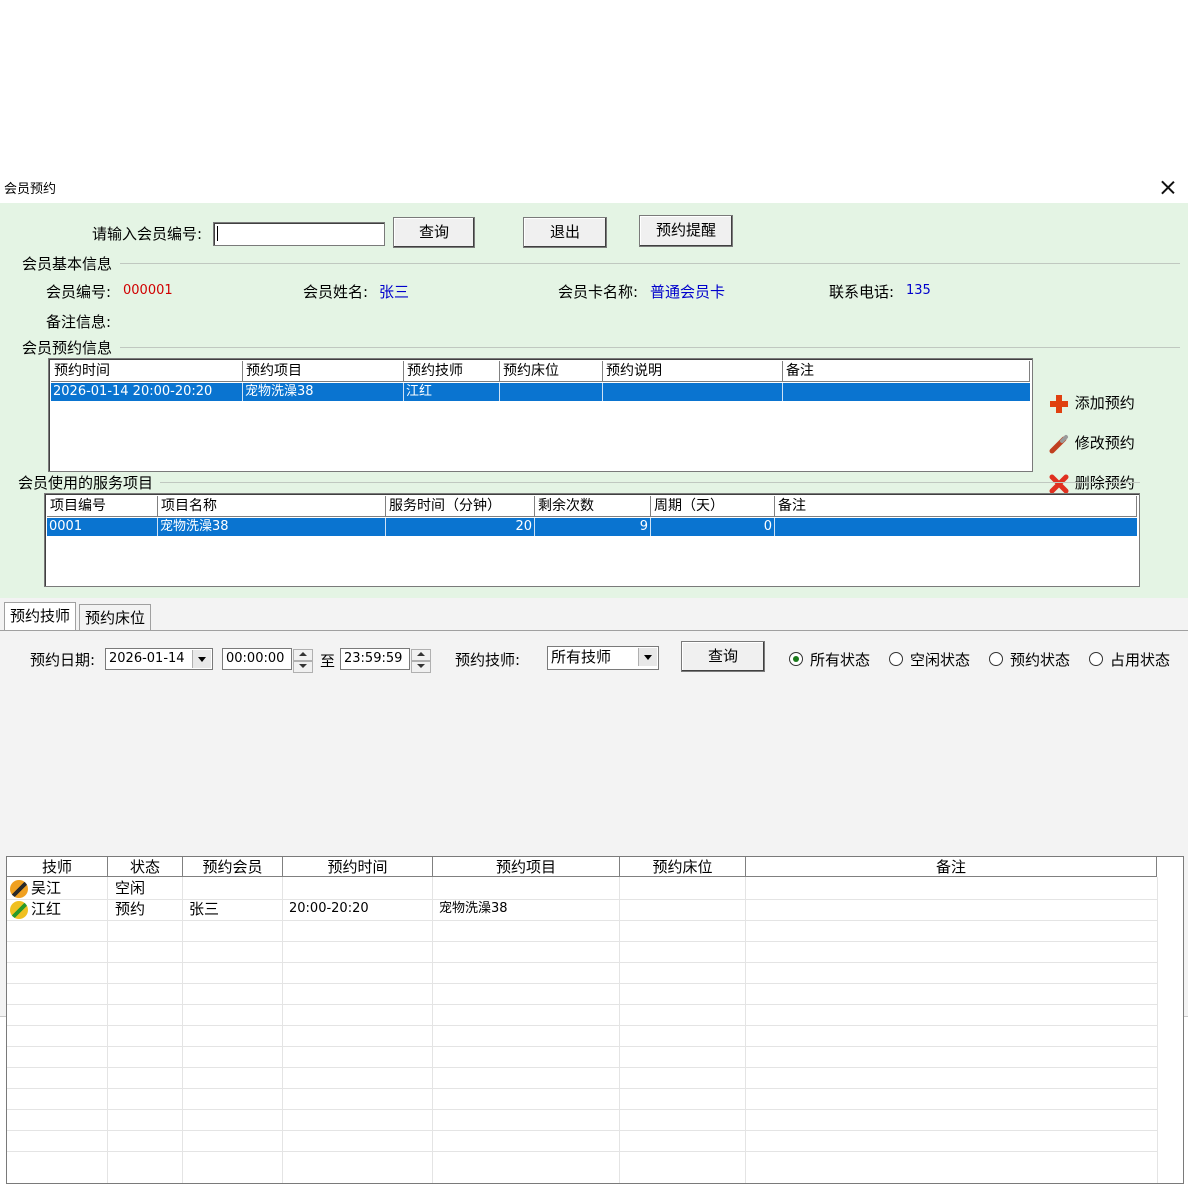 This screenshot has width=1188, height=1188. What do you see at coordinates (102, 527) in the screenshot?
I see `project-id-cell: 0001` at bounding box center [102, 527].